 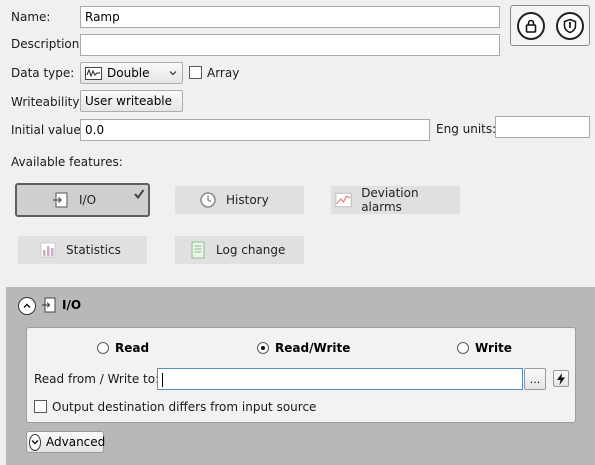 What do you see at coordinates (263, 348) in the screenshot?
I see `radio-readwrite-circle` at bounding box center [263, 348].